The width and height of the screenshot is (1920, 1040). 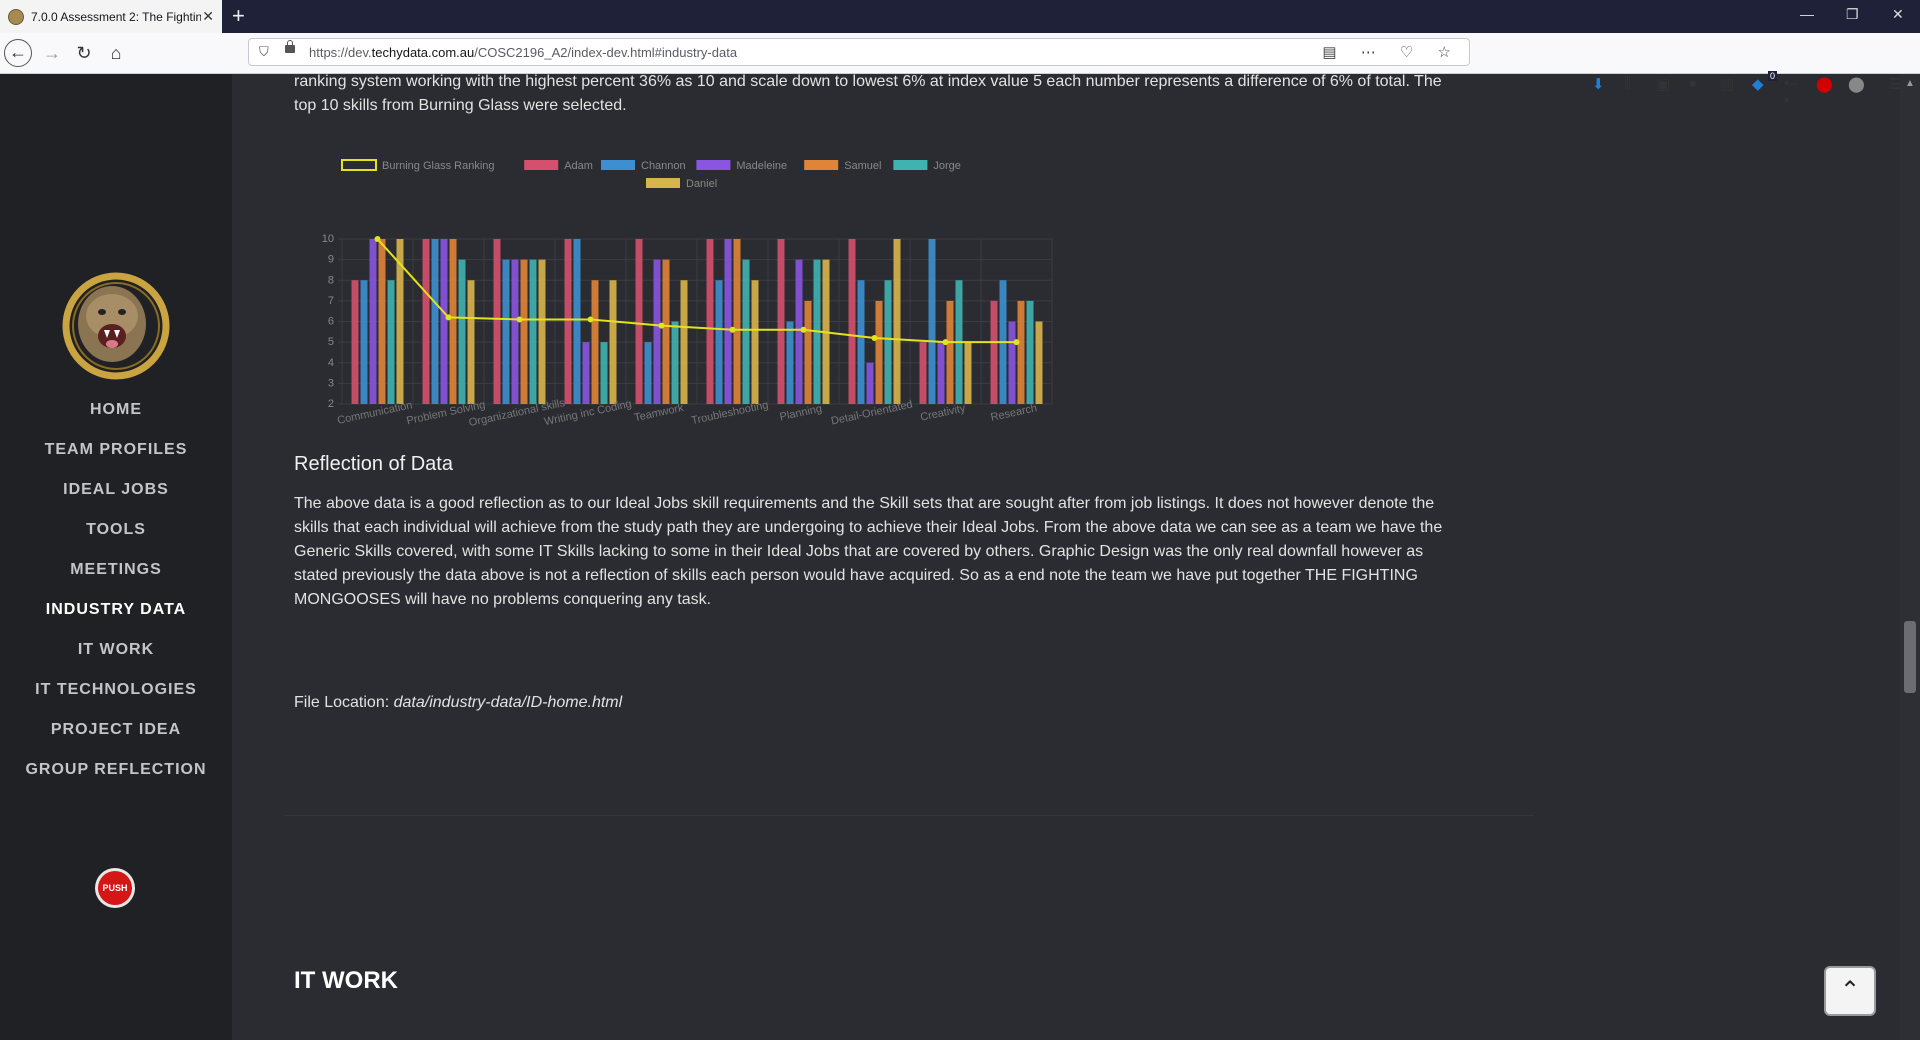 What do you see at coordinates (331, 301) in the screenshot?
I see `y-tick-label: 7` at bounding box center [331, 301].